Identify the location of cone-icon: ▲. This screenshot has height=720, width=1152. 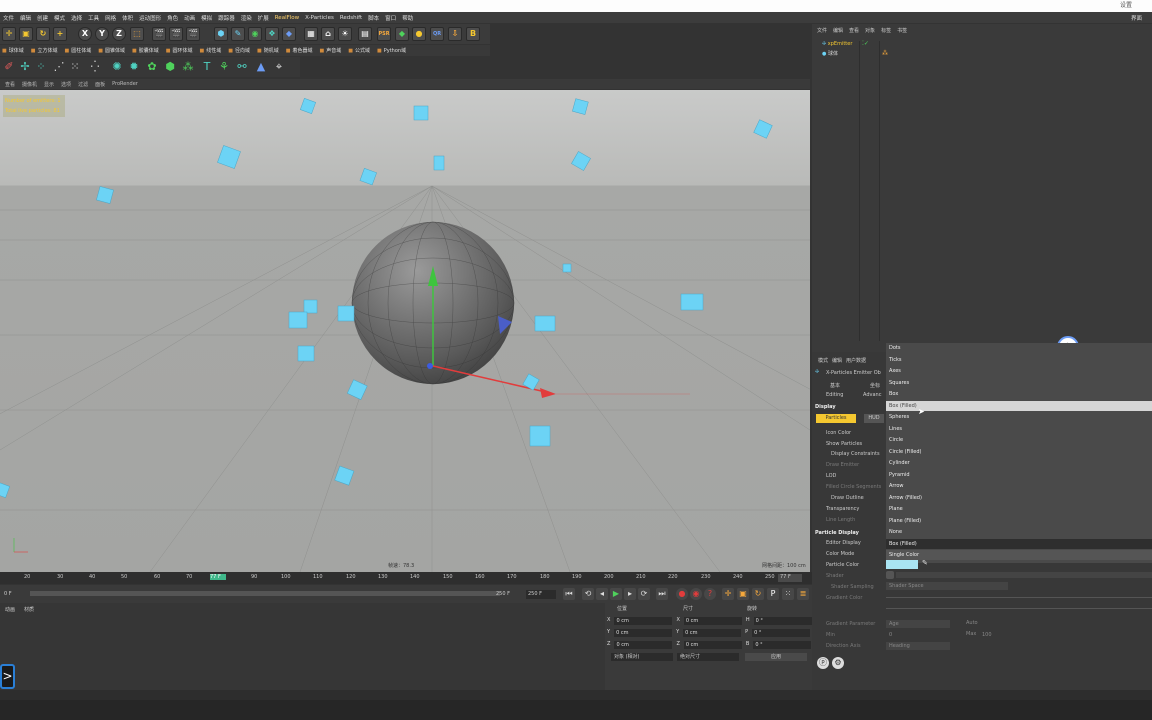
(261, 67).